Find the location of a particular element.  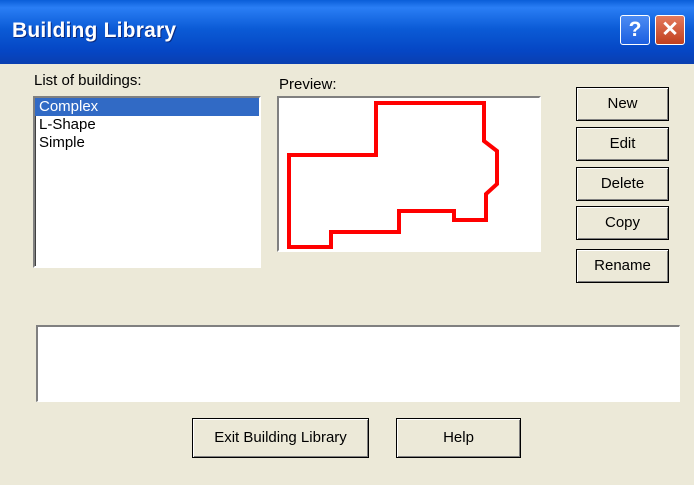

building-outline-preview is located at coordinates (393, 175).